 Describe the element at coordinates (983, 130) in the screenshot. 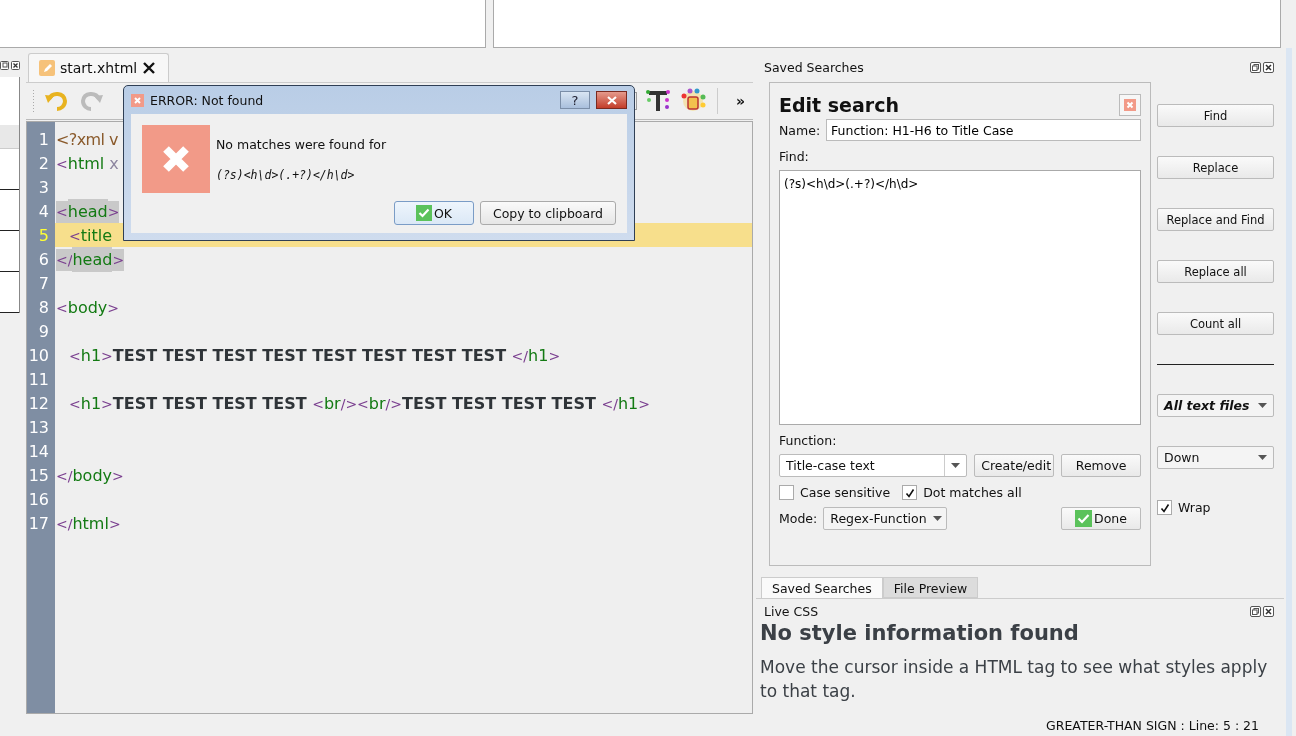

I see `name-field: Function: H1-H6 to Title Case` at that location.